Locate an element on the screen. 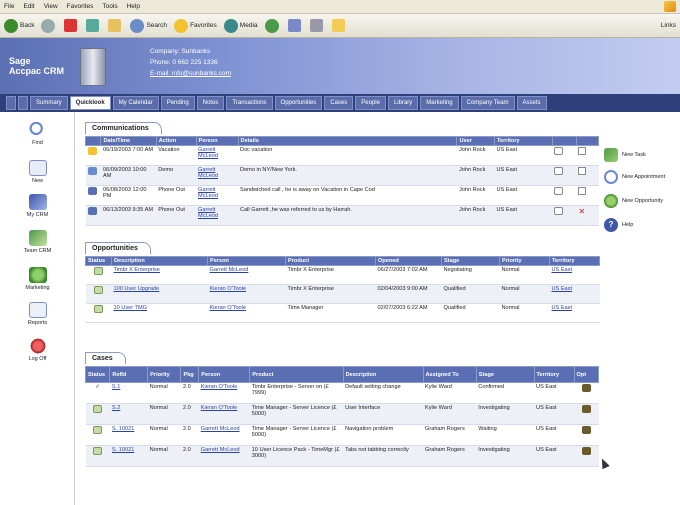  menu-view: View is located at coordinates (51, 6).